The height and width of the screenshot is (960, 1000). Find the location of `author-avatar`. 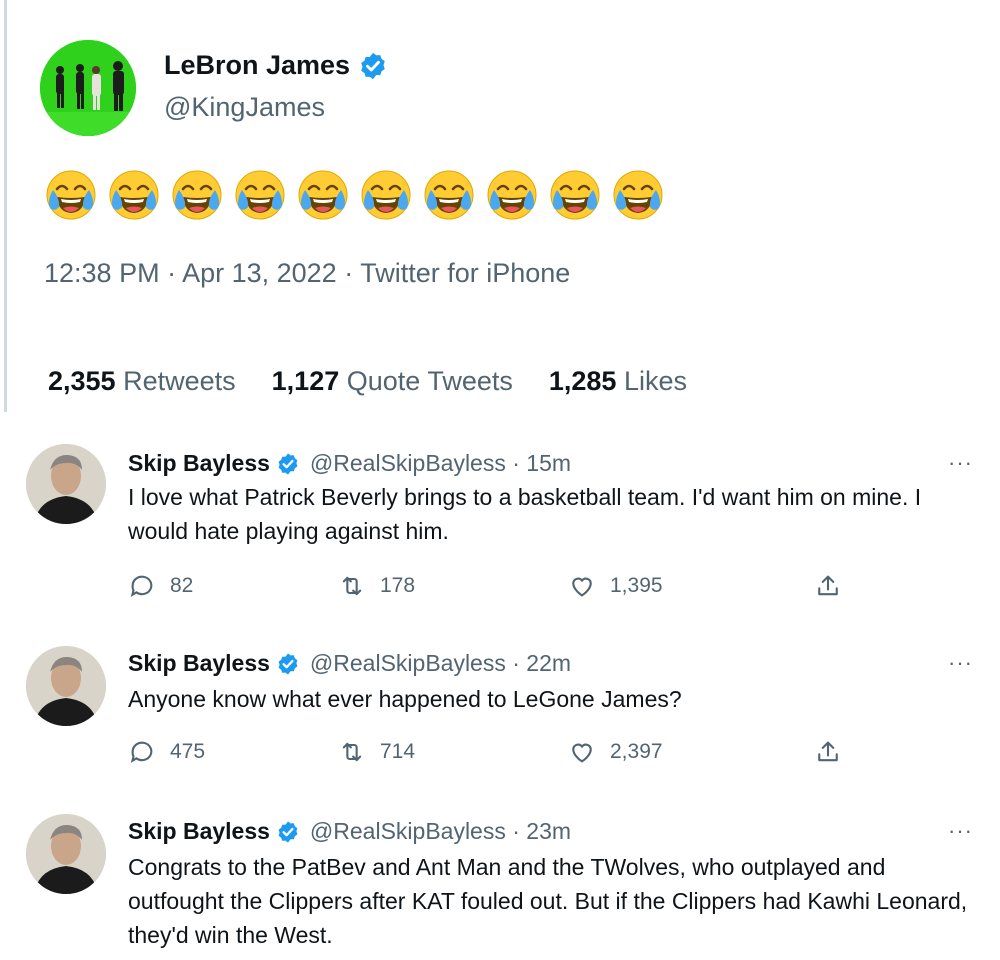

author-avatar is located at coordinates (88, 88).